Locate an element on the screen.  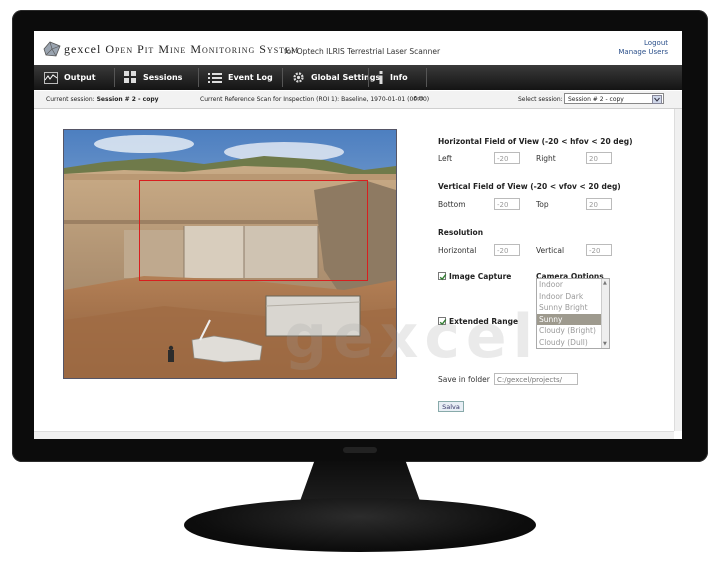
current-session-label: Current session: is located at coordinates (70, 99).